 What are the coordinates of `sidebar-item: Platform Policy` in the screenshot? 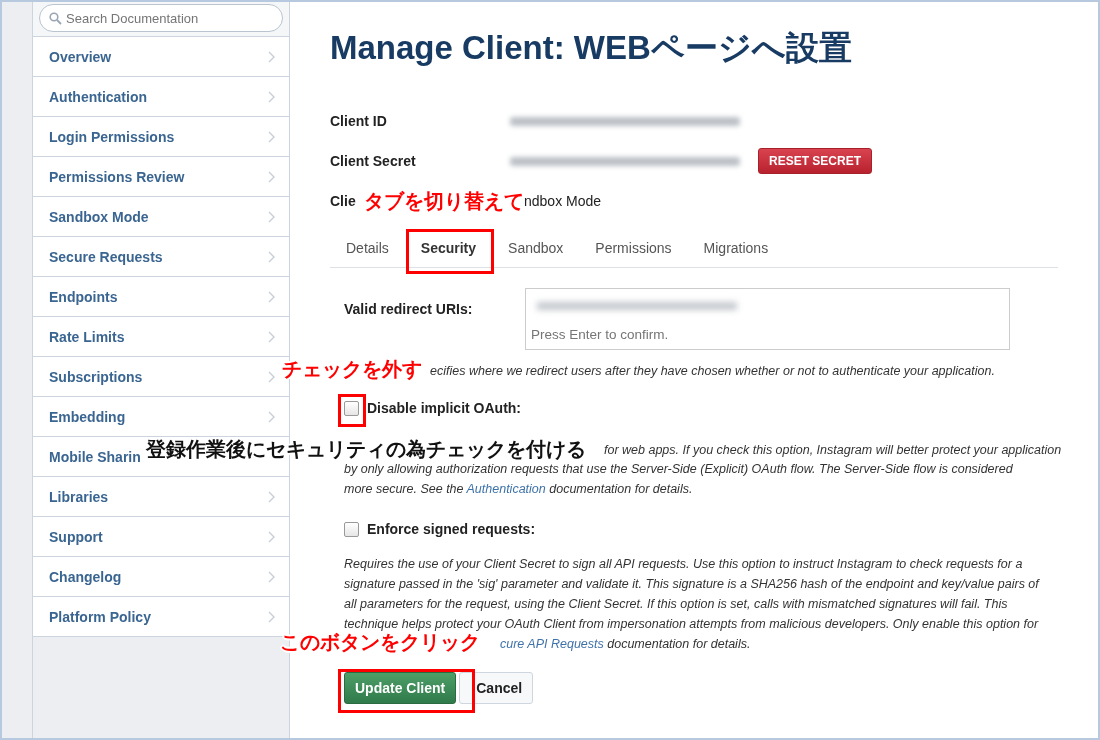 It's located at (100, 616).